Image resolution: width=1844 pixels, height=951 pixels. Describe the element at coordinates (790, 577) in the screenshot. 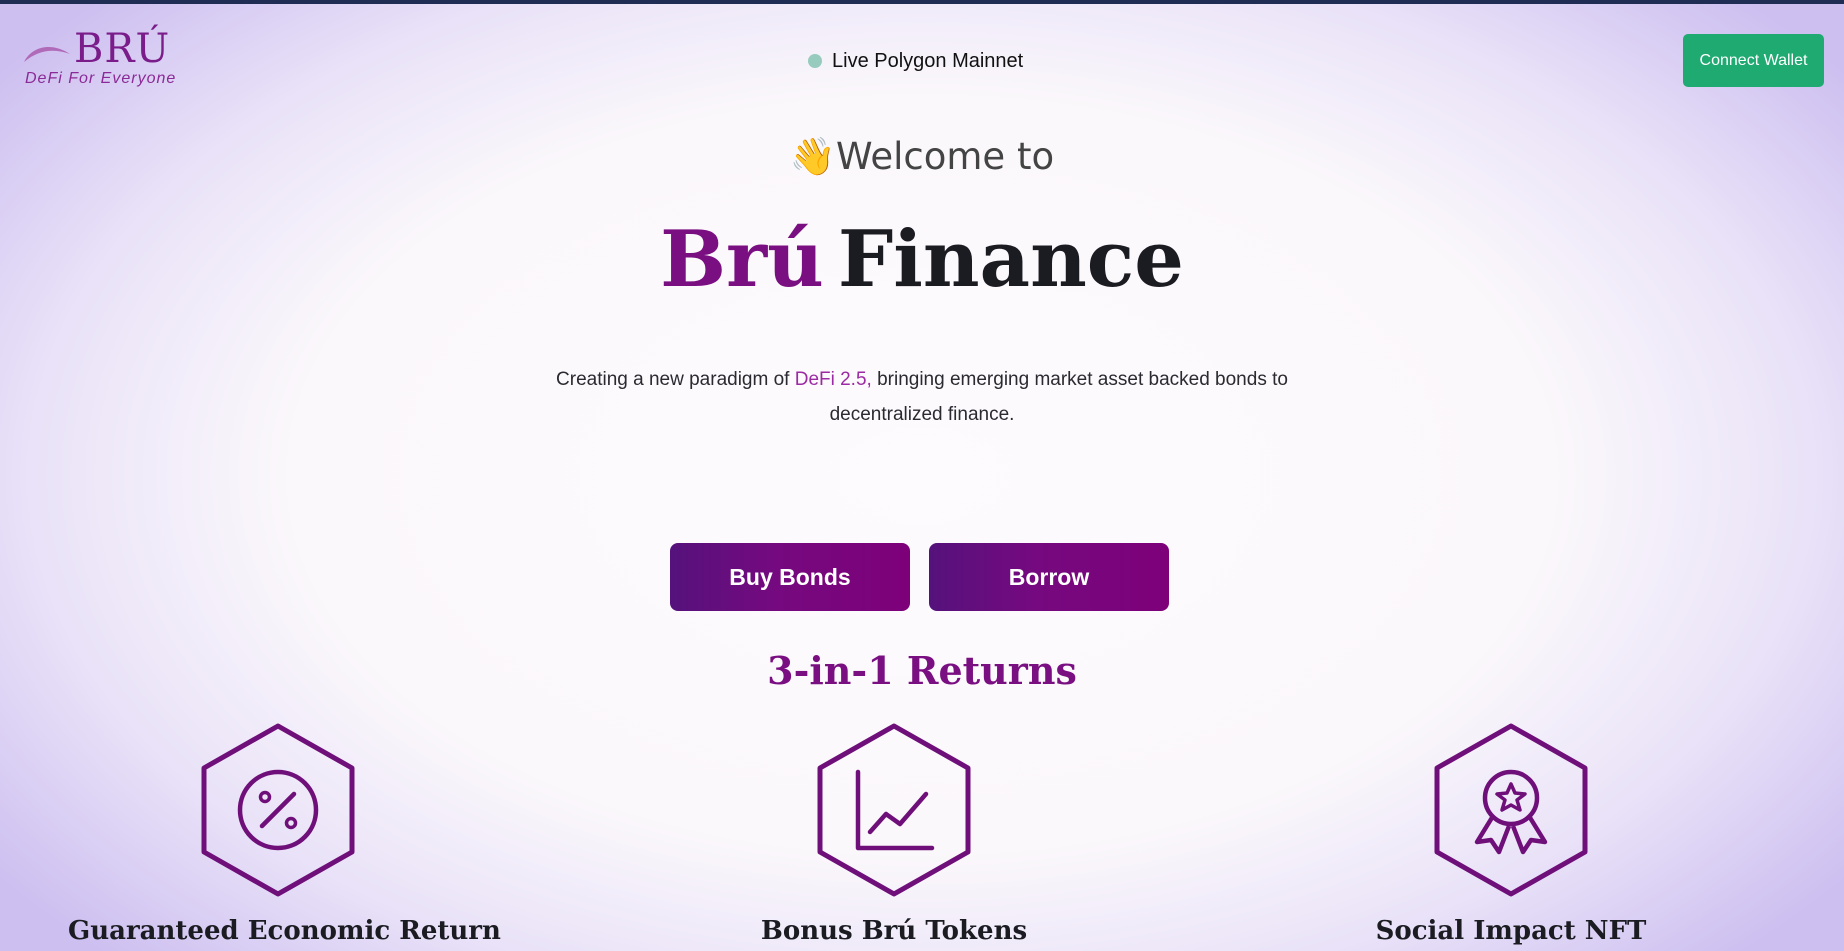

I see `buy-bonds-button: Buy Bonds` at that location.